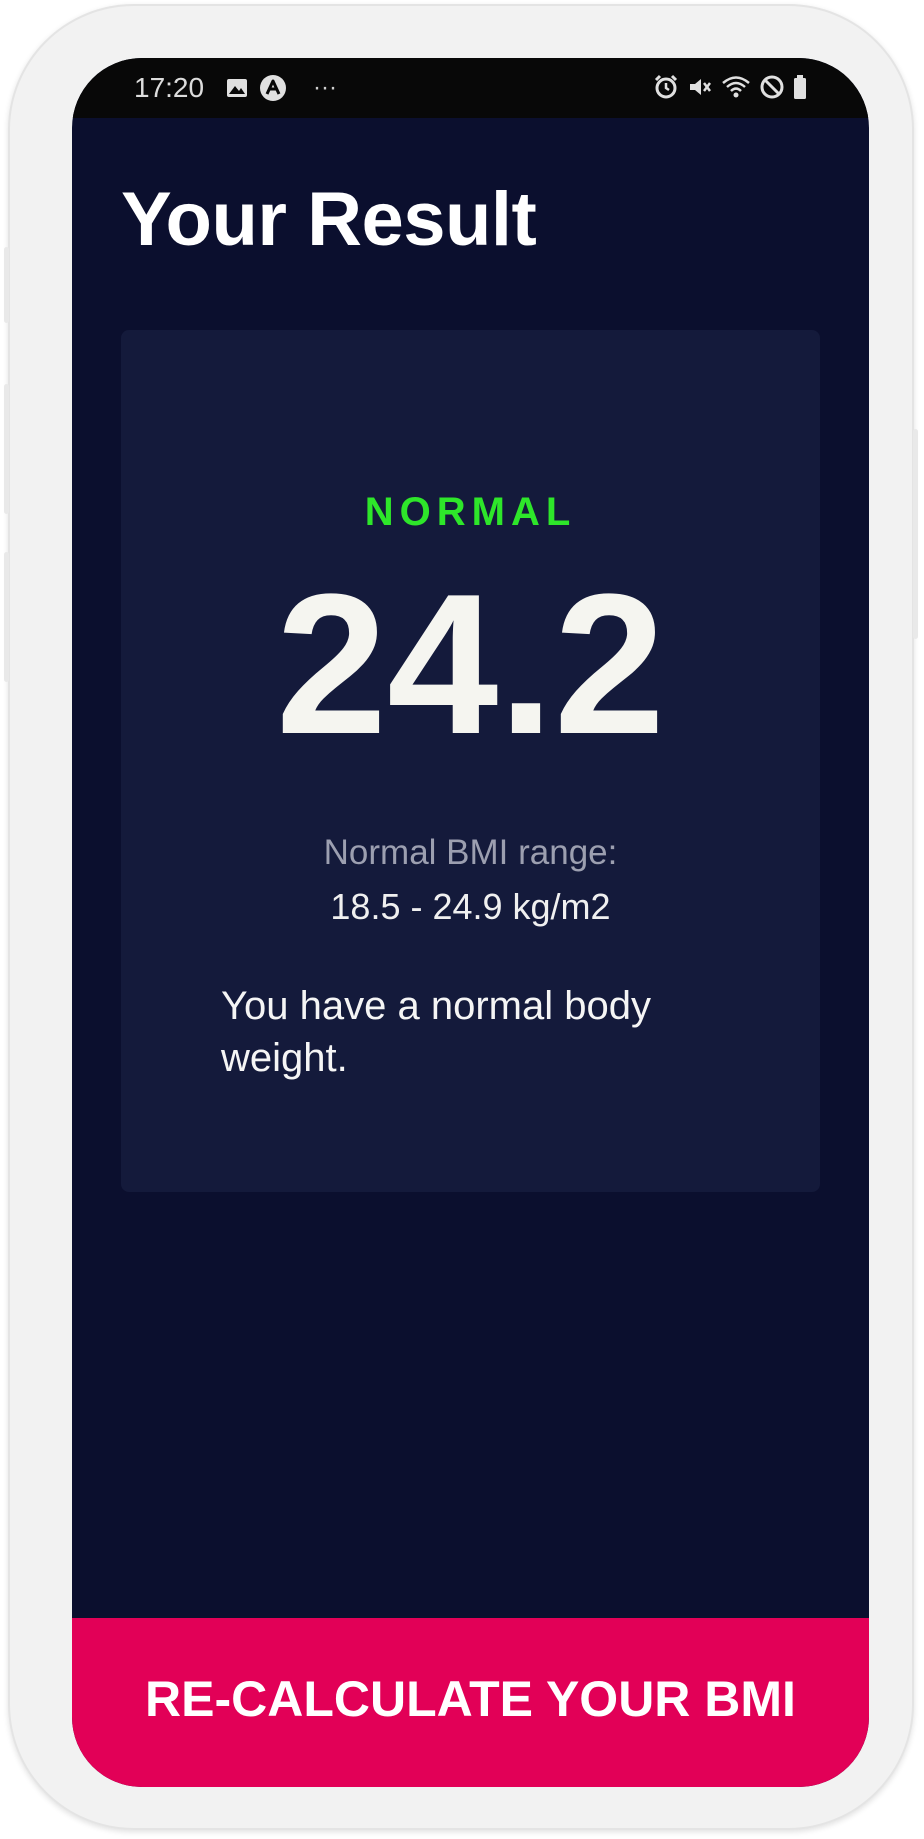 This screenshot has height=1839, width=924. I want to click on battery-icon, so click(800, 87).